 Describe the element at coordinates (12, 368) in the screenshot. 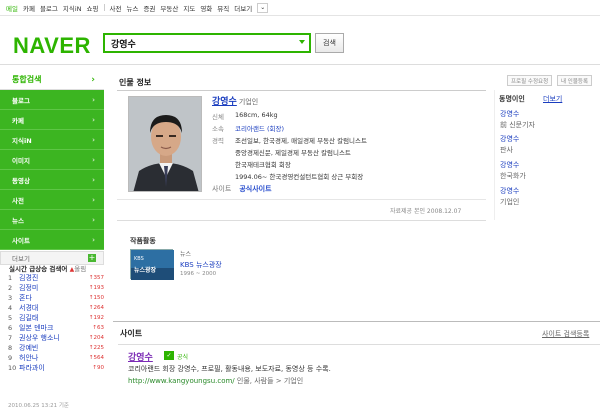

I see `rank-number: 10` at that location.